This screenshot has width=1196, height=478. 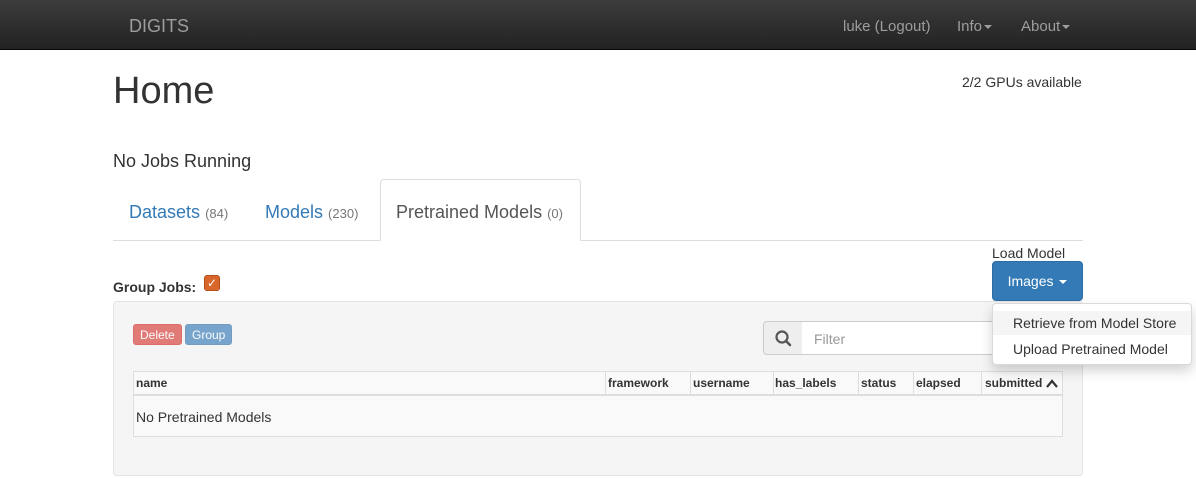 I want to click on page-title: Home, so click(x=164, y=91).